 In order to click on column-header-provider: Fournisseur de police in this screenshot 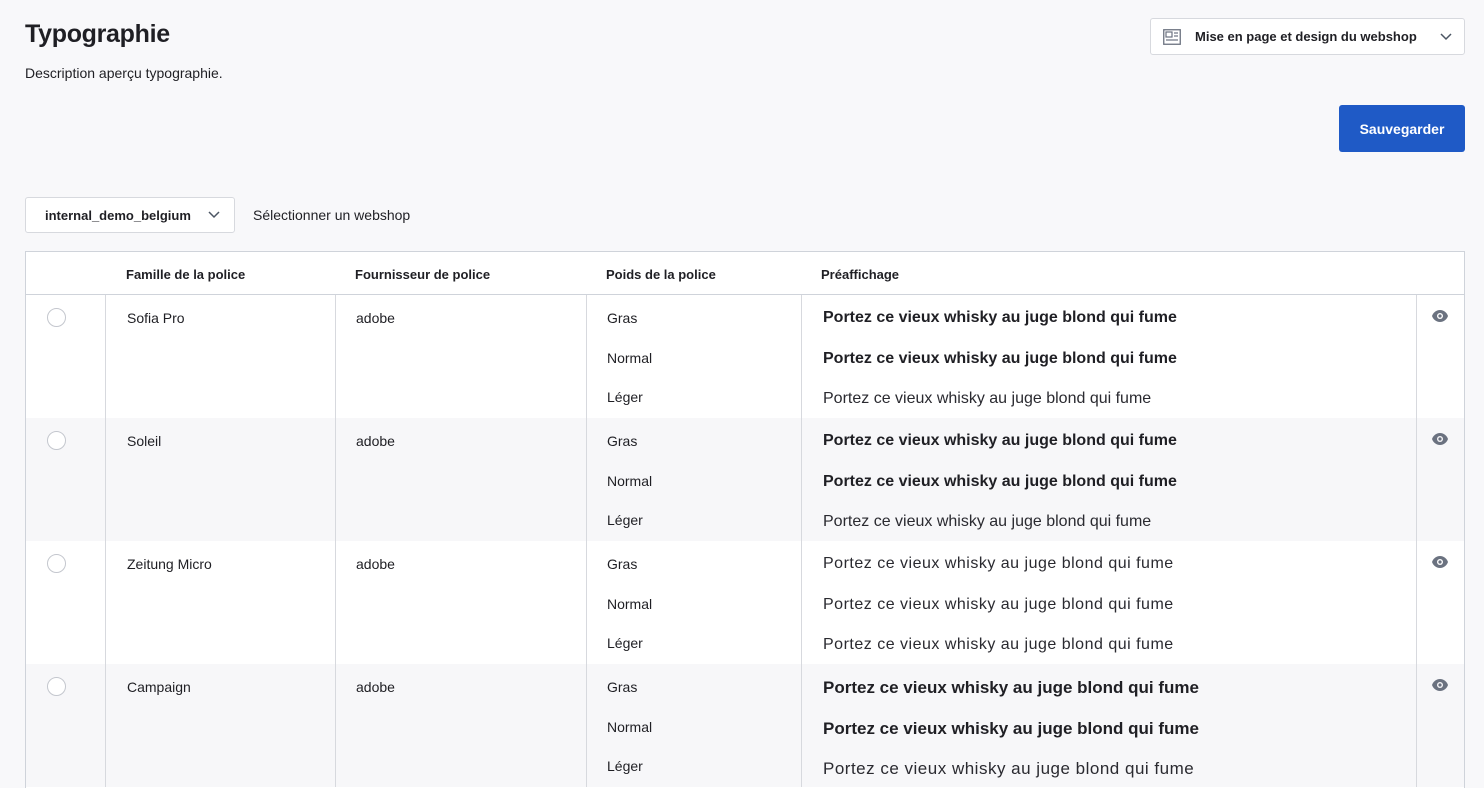, I will do `click(422, 274)`.